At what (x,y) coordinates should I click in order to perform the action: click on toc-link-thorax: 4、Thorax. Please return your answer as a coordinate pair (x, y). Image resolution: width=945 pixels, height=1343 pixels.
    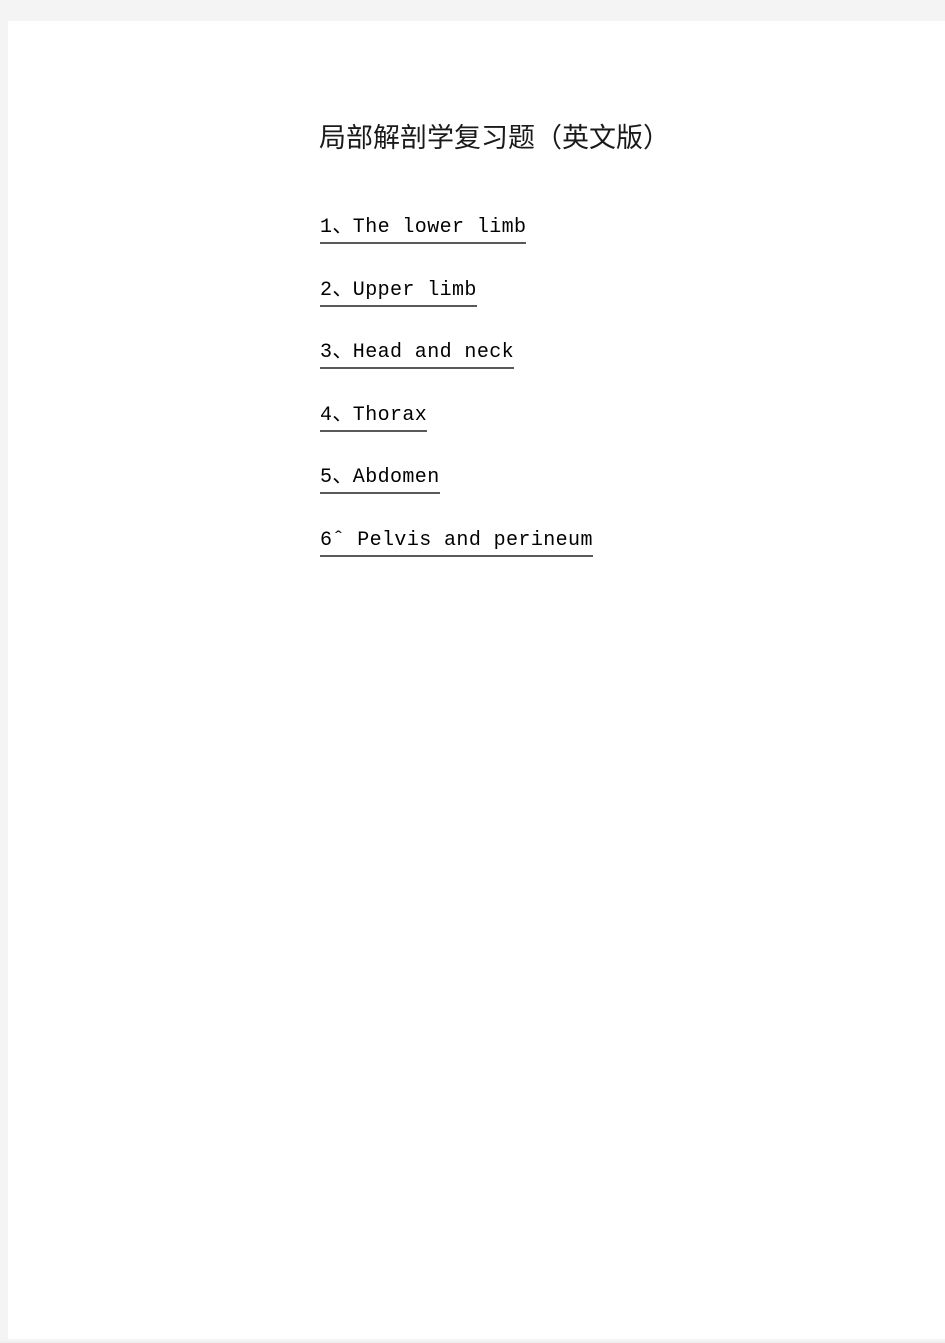
    Looking at the image, I should click on (374, 417).